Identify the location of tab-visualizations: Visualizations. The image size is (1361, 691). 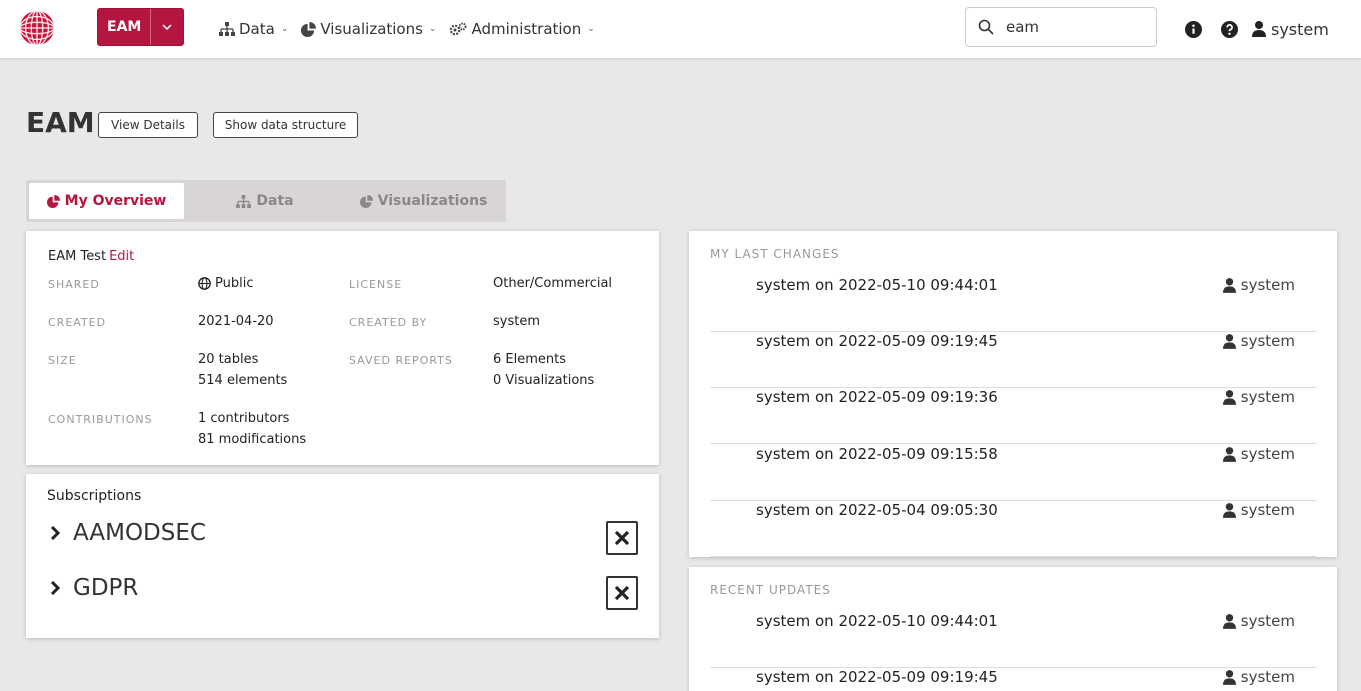
(423, 201).